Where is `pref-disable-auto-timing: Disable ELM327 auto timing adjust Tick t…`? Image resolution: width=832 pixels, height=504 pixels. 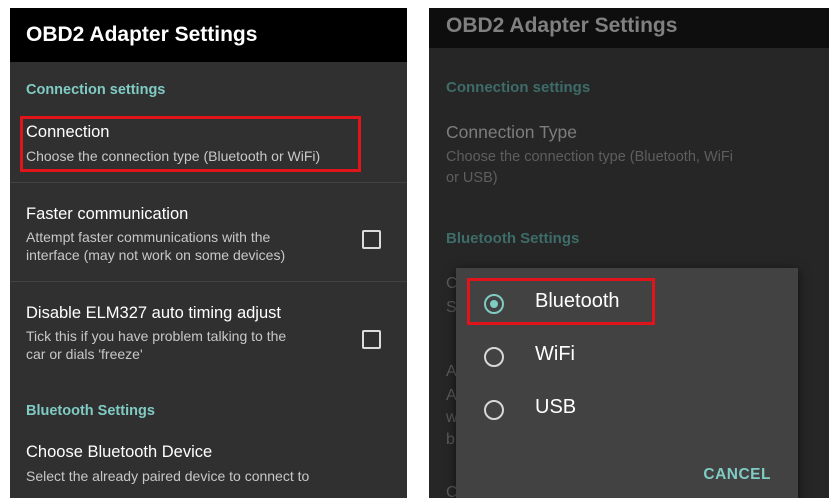
pref-disable-auto-timing: Disable ELM327 auto timing adjust Tick t… is located at coordinates (208, 331).